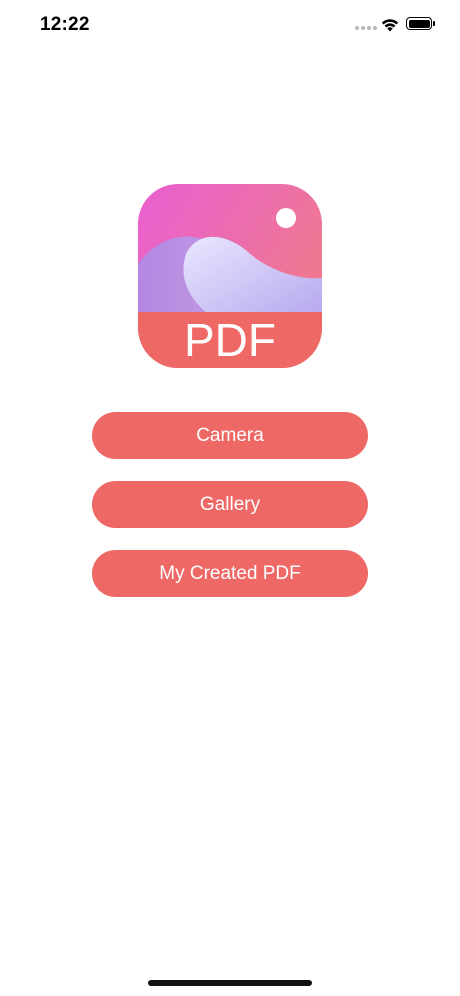 The width and height of the screenshot is (460, 996). I want to click on logo-text: PDF, so click(230, 340).